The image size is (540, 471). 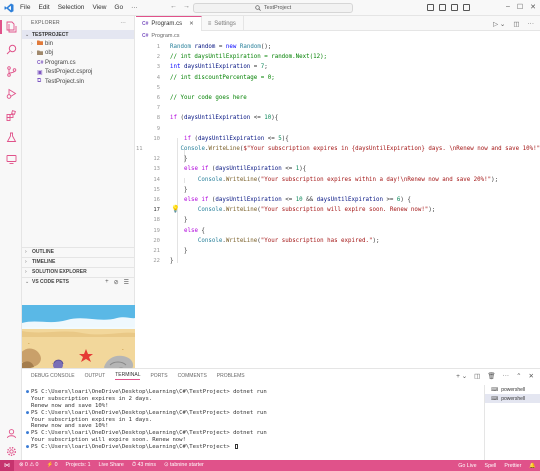 I want to click on toggle-panel-icon, so click(x=442, y=7).